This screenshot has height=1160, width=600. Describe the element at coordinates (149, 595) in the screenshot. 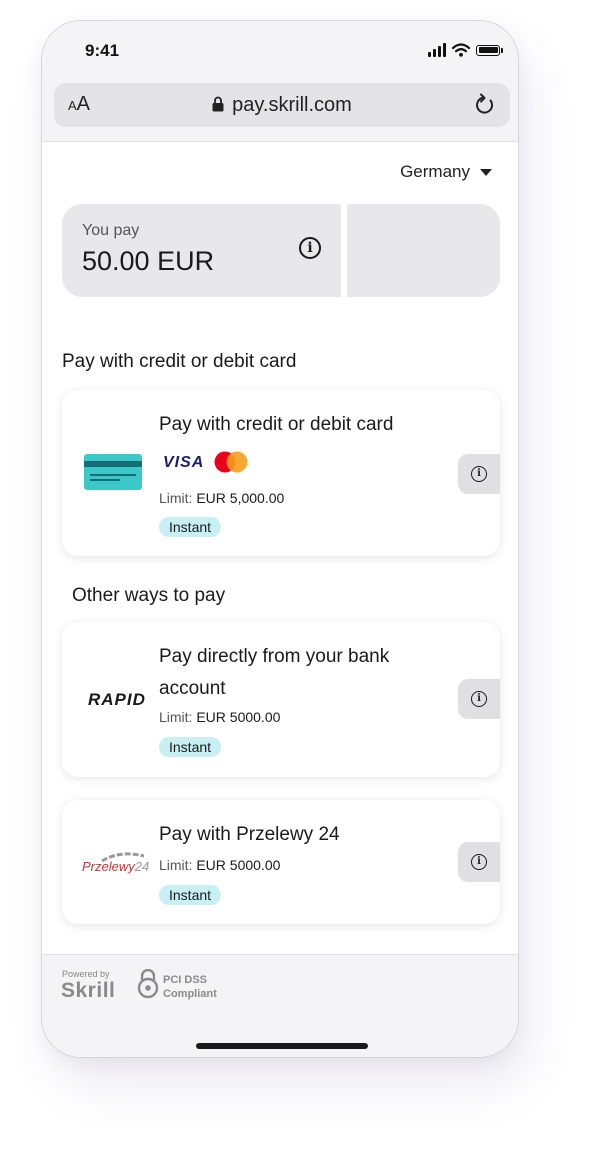

I see `section-title-other: Other ways to pay` at that location.